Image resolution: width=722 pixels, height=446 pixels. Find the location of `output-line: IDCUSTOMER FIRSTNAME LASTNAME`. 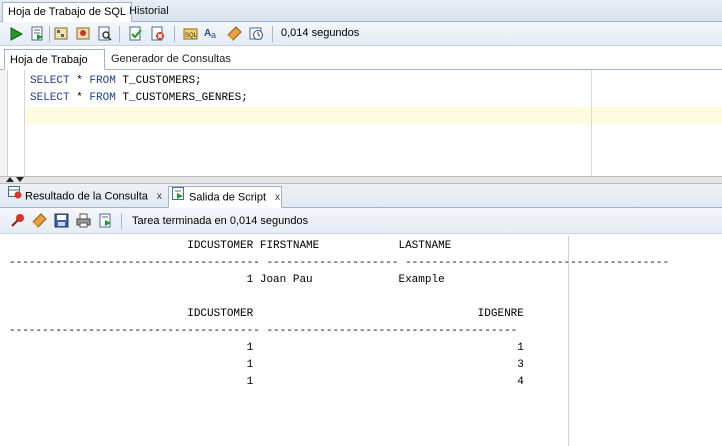

output-line: IDCUSTOMER FIRSTNAME LASTNAME is located at coordinates (230, 246).